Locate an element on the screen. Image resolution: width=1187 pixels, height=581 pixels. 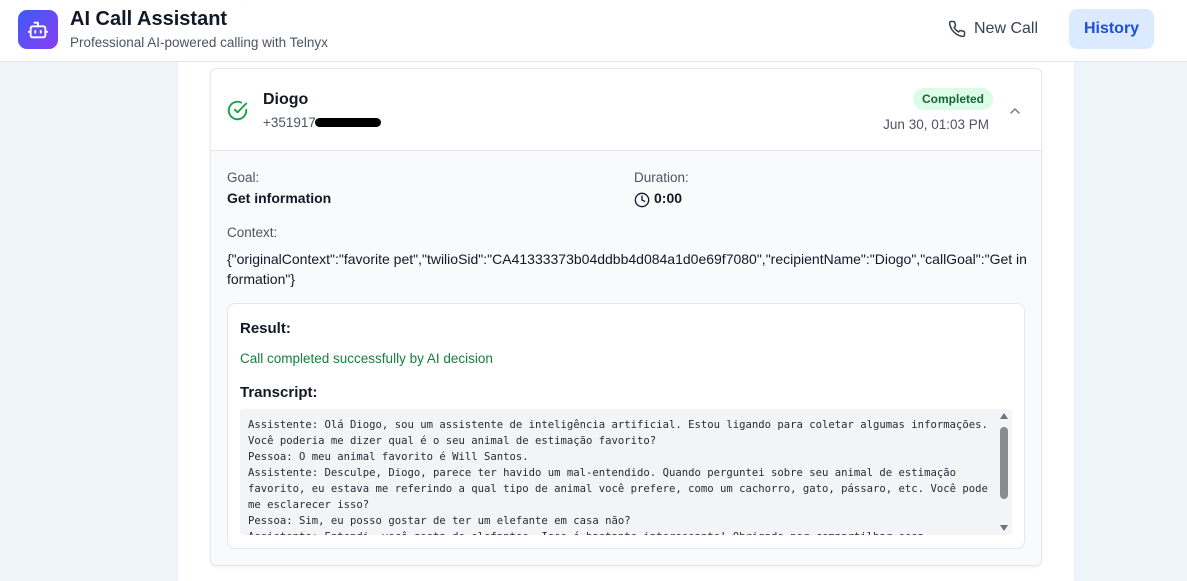
scroll-down-arrow is located at coordinates (1004, 528).